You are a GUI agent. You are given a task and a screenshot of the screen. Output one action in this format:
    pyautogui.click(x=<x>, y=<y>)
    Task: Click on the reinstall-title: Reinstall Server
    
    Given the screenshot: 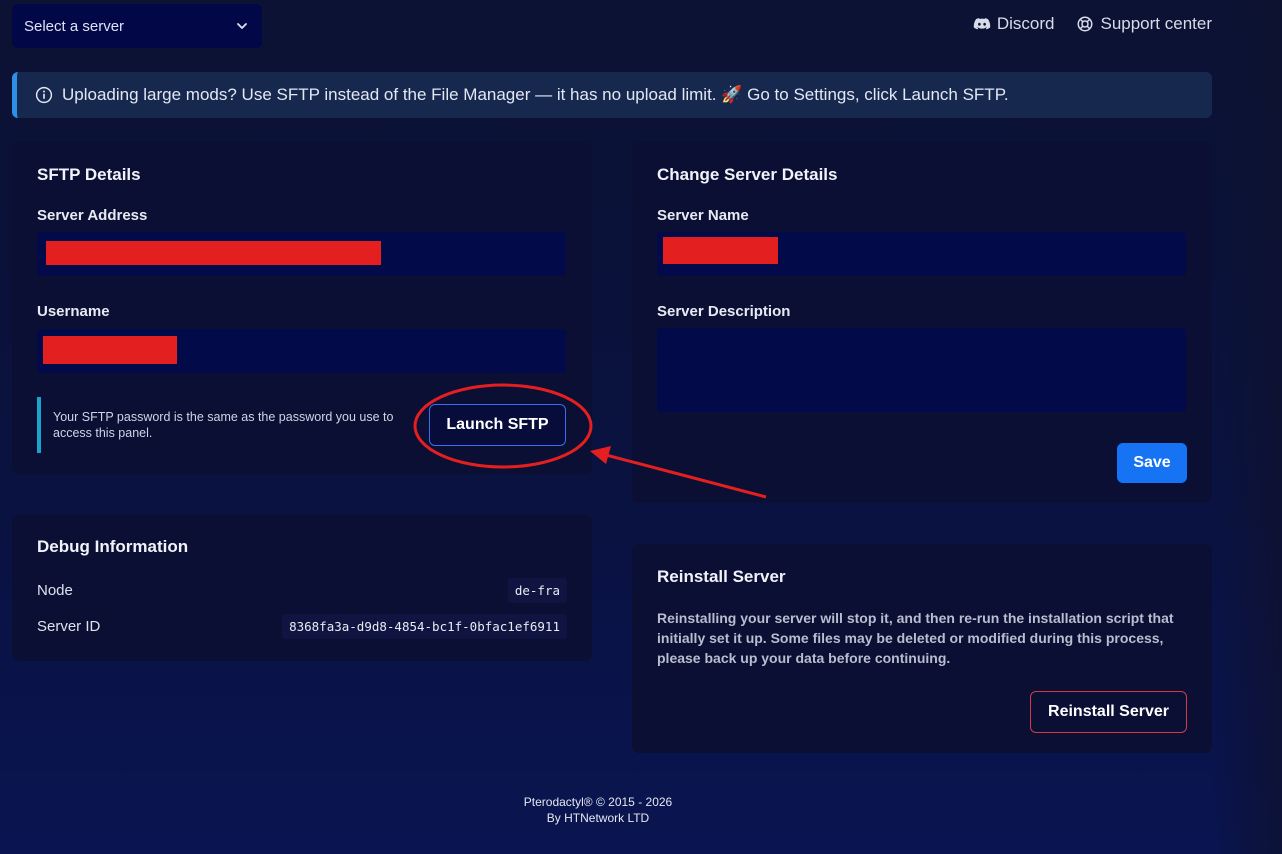 What is the action you would take?
    pyautogui.click(x=721, y=576)
    